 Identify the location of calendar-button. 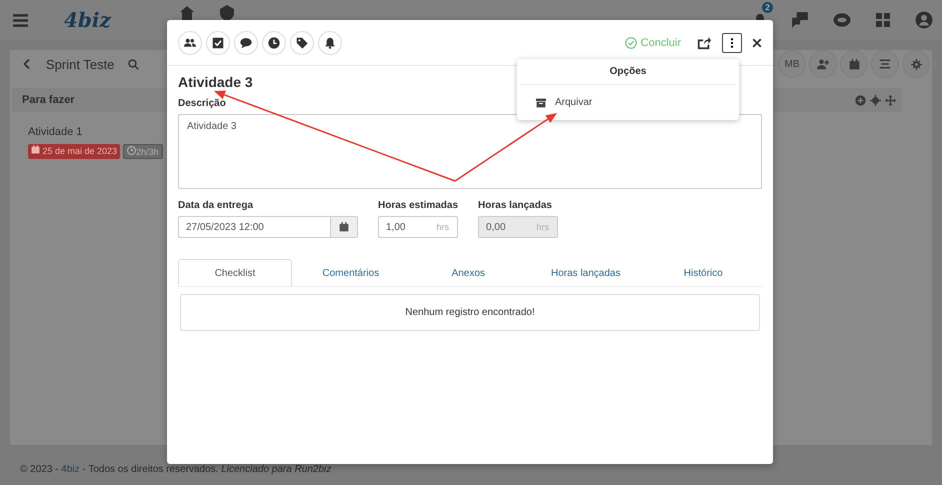
(854, 64).